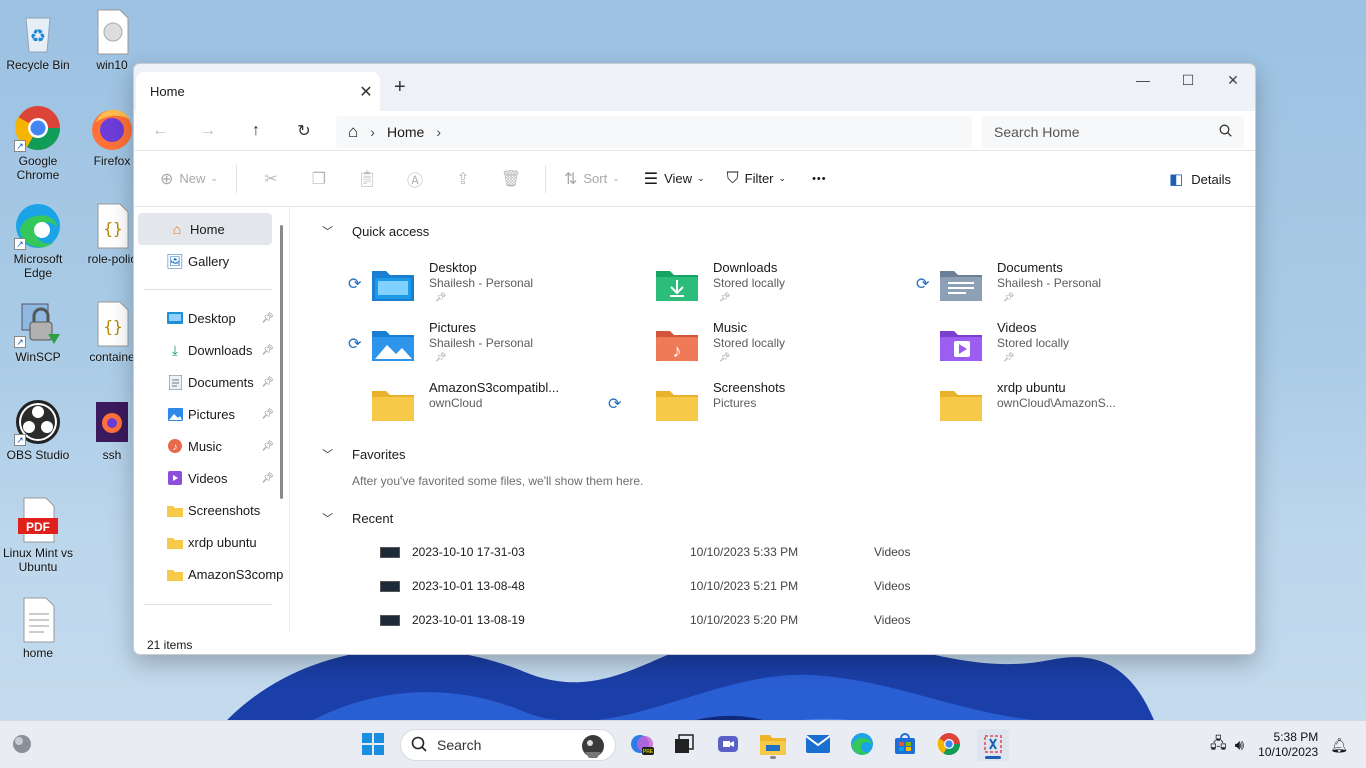  What do you see at coordinates (209, 382) in the screenshot?
I see `sidebar-item-documents: Documents 📌︎` at bounding box center [209, 382].